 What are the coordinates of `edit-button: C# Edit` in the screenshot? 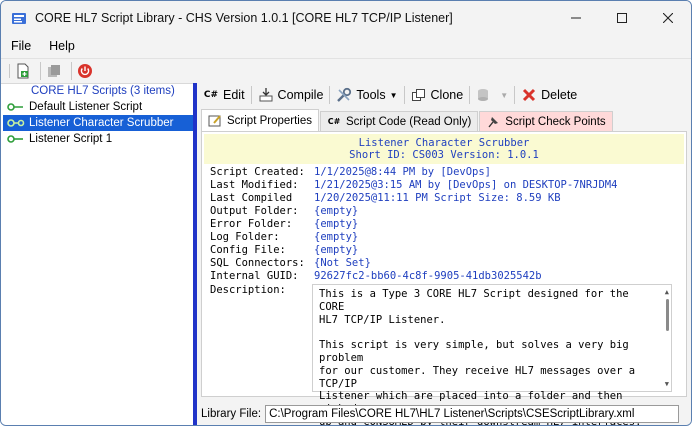 It's located at (224, 95).